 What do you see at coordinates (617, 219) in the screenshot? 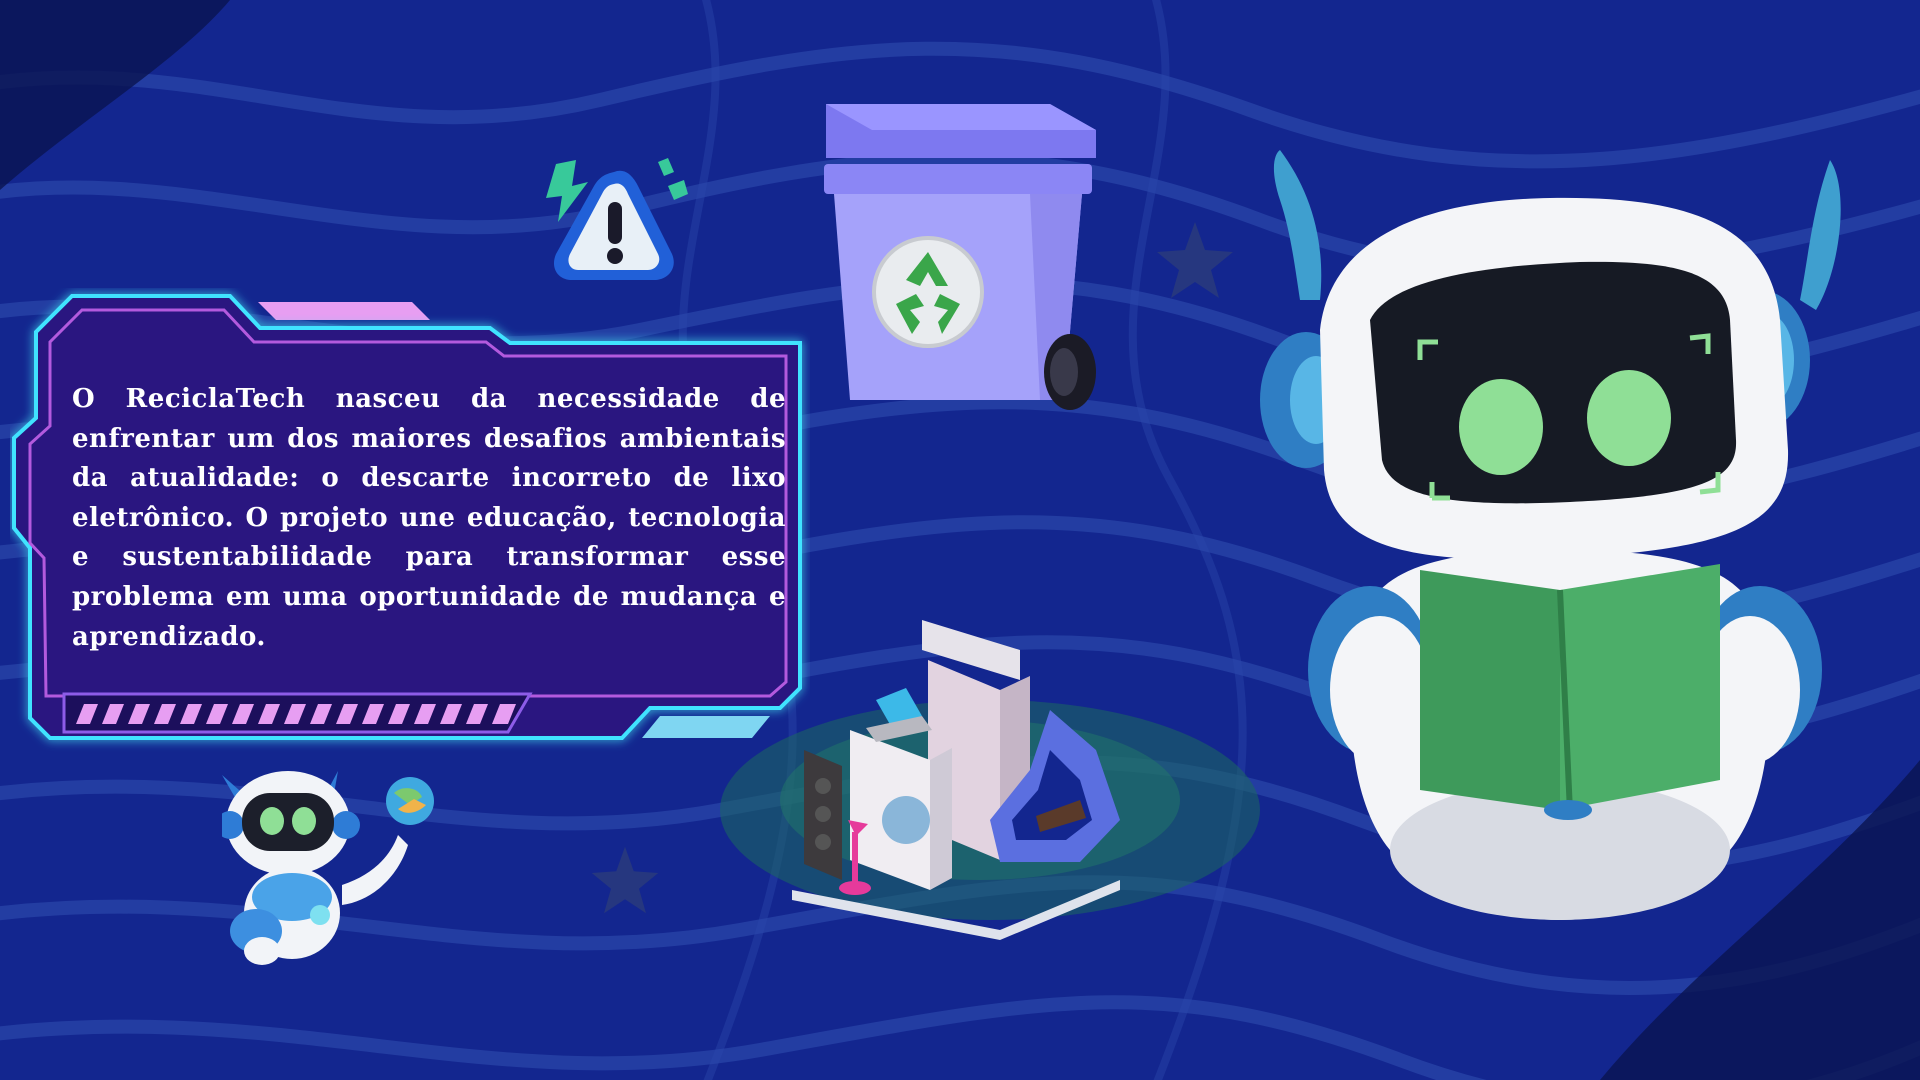
I see `warning-icon` at bounding box center [617, 219].